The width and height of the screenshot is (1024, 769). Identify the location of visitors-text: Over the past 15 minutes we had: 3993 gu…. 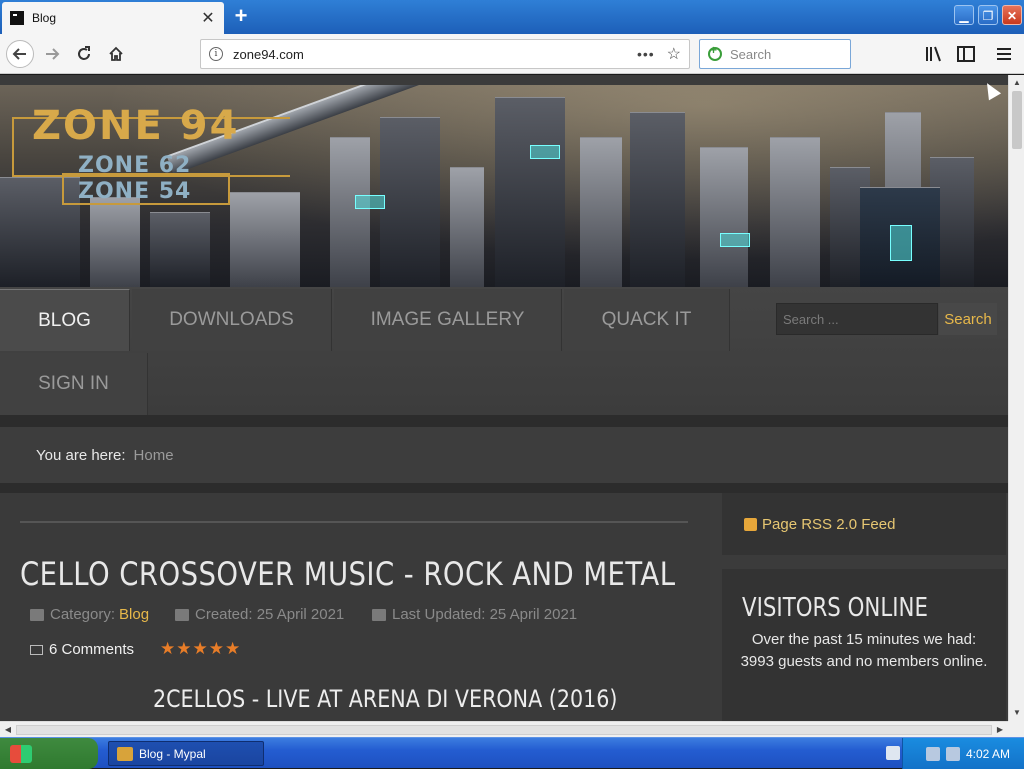
(864, 650).